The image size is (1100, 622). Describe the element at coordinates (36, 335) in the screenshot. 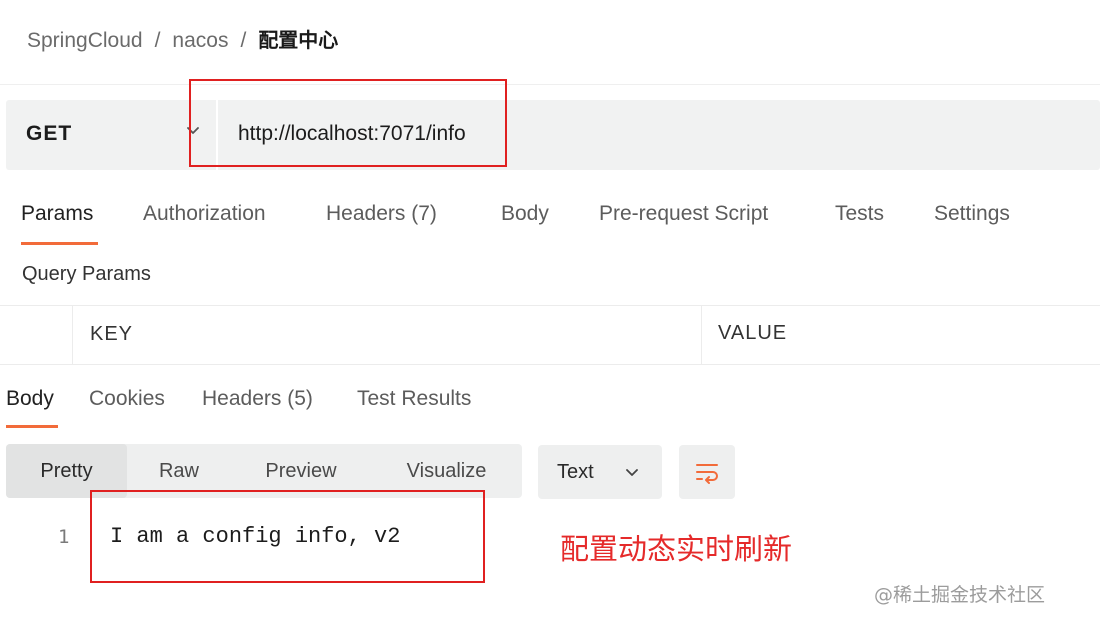

I see `params-table-gutter` at that location.